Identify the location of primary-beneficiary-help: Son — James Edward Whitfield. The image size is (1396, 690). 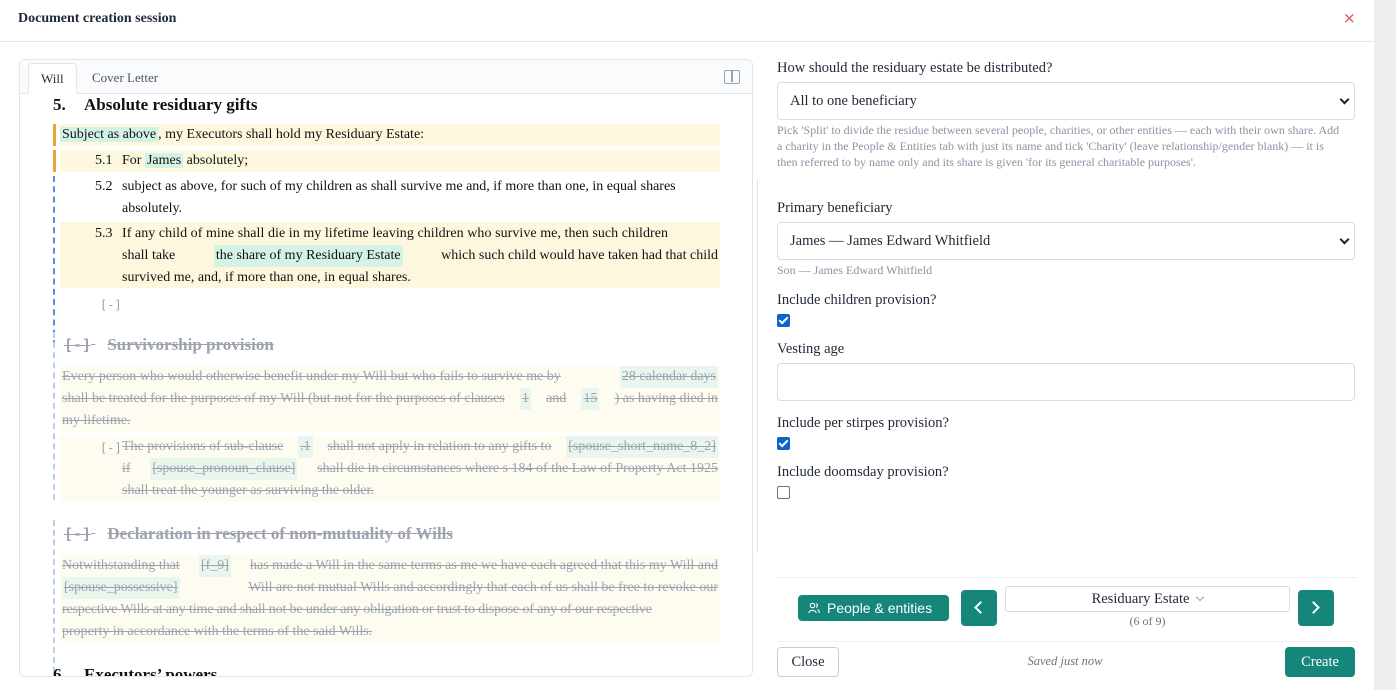
(855, 270).